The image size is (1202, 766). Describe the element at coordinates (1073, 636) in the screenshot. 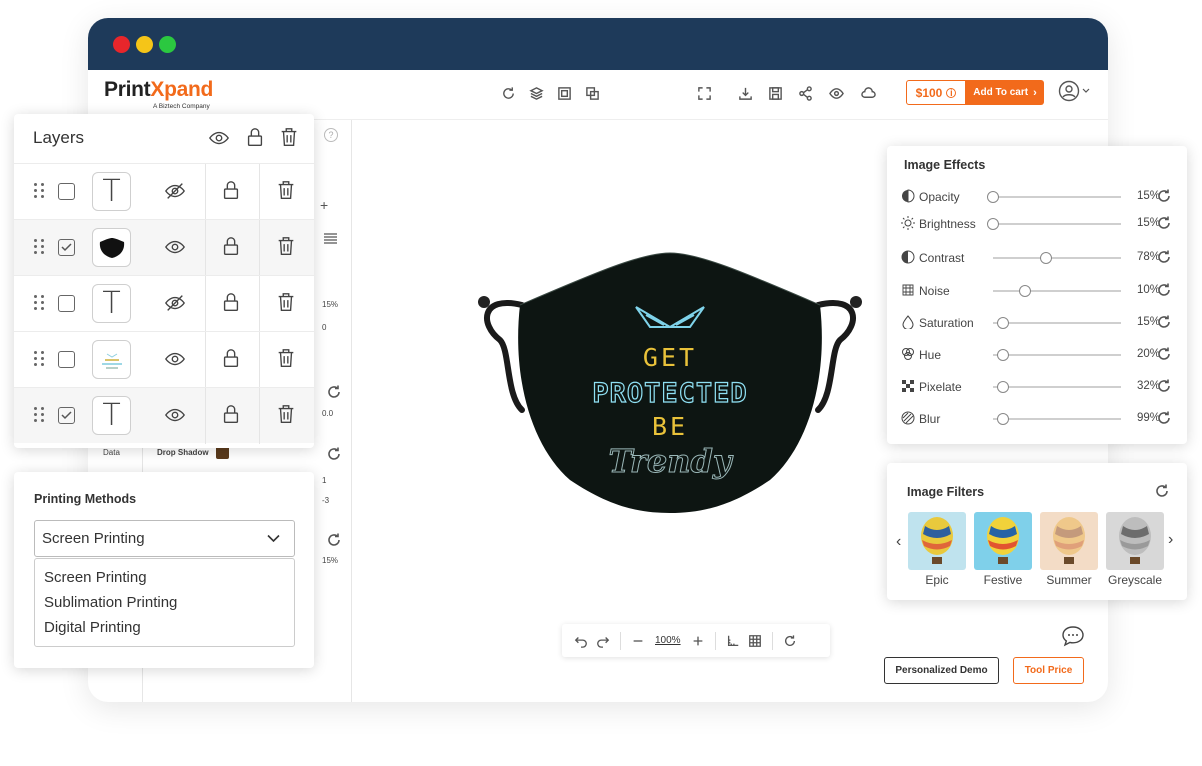

I see `chat-icon` at that location.